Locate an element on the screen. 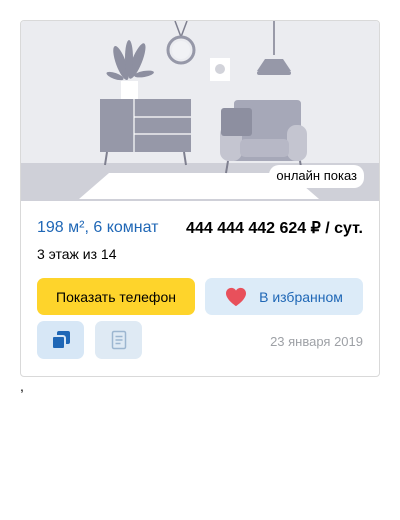  stray-comma: , is located at coordinates (22, 386).